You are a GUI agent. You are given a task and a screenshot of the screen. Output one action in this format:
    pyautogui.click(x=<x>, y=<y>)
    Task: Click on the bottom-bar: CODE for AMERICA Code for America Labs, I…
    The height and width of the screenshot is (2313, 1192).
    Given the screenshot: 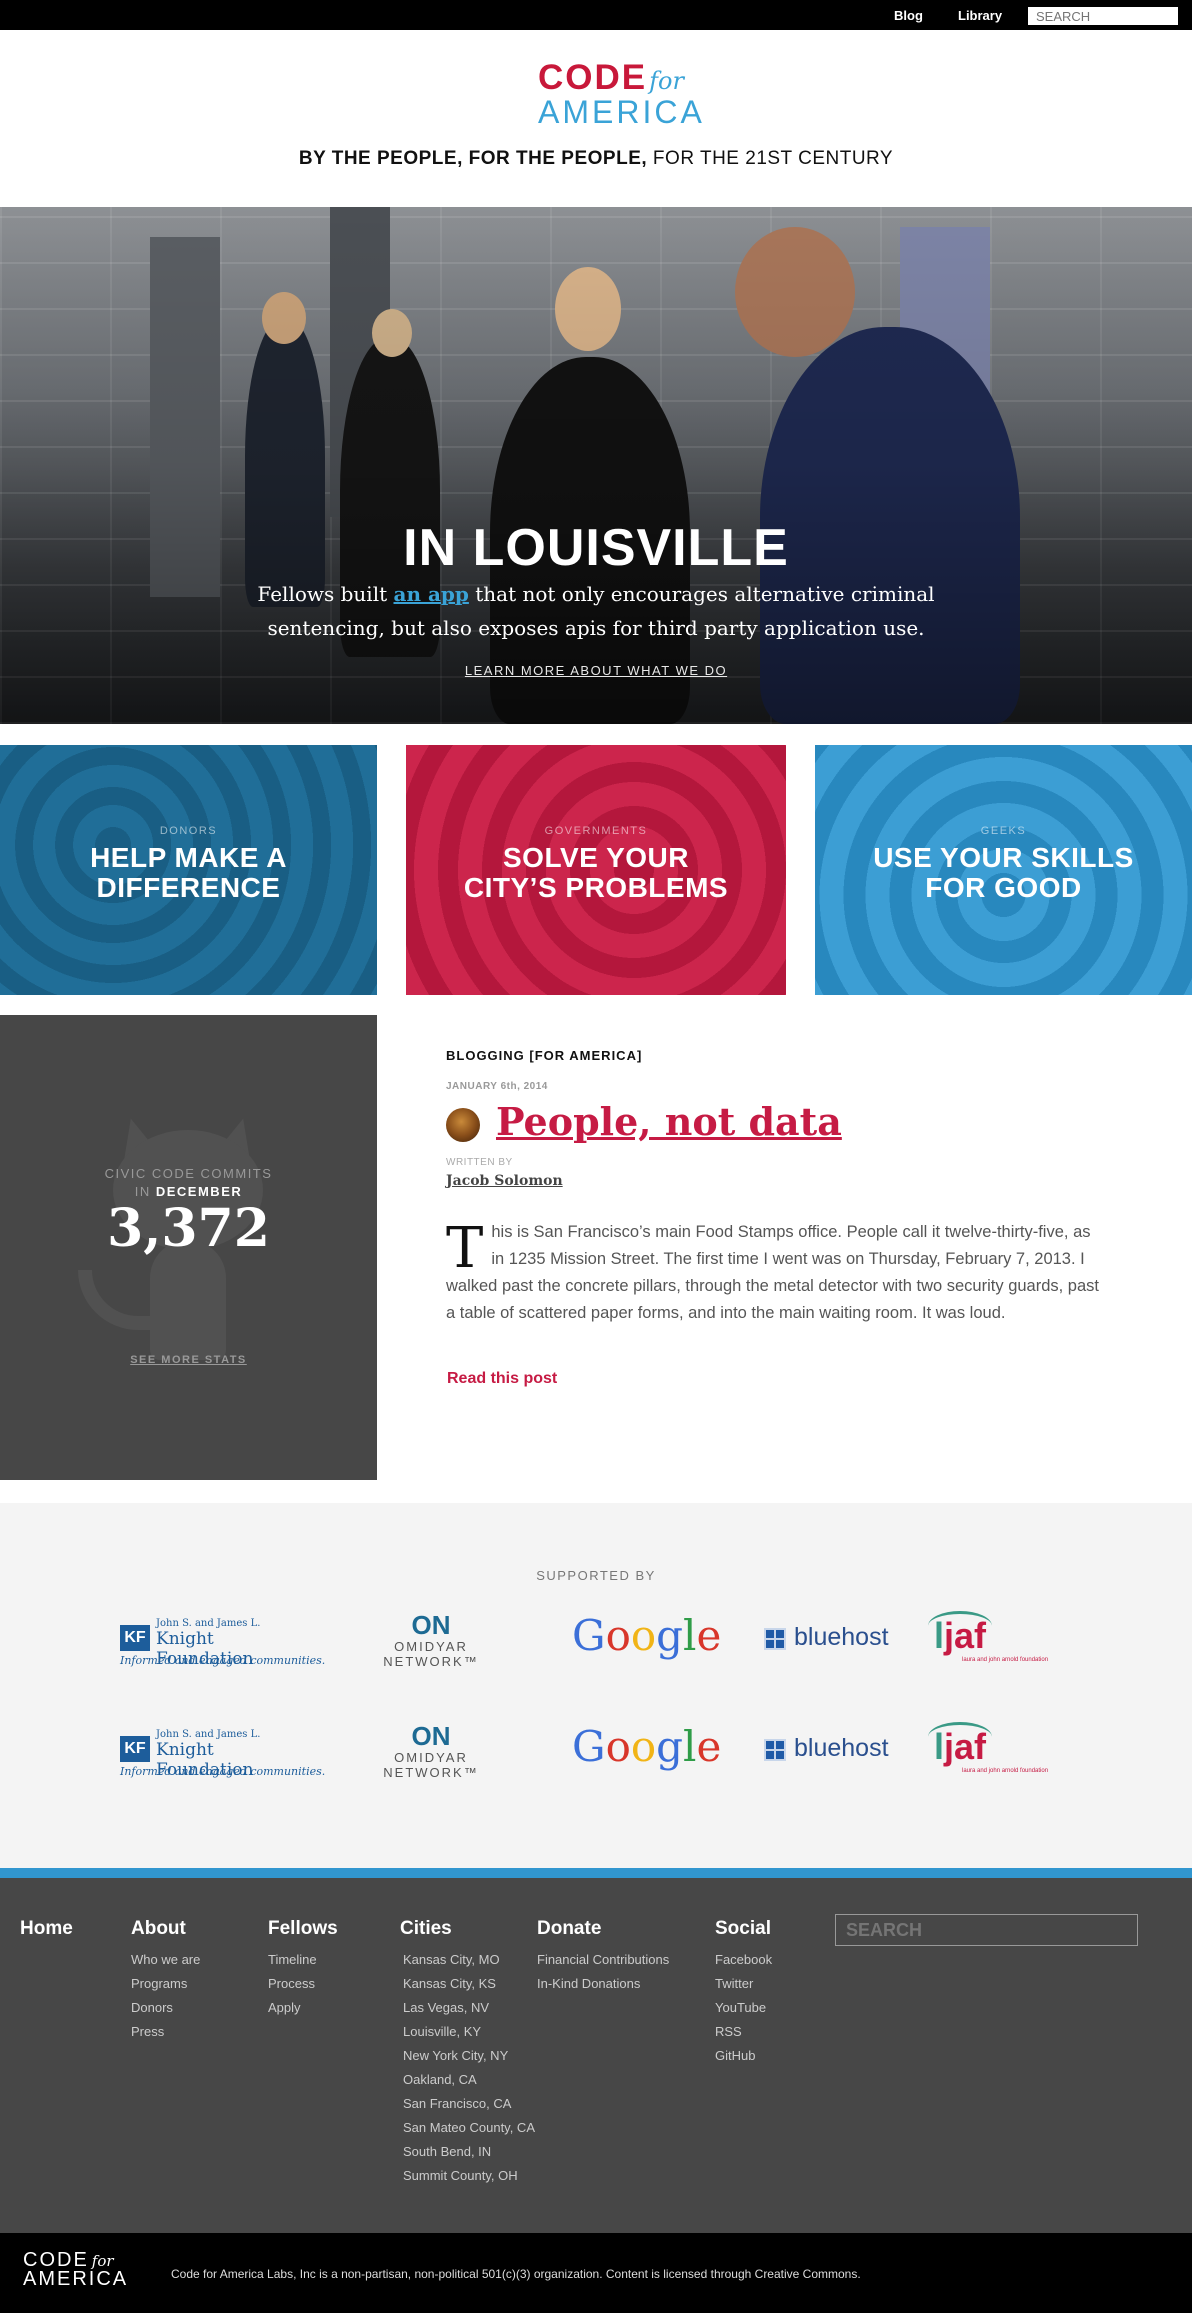 What is the action you would take?
    pyautogui.click(x=596, y=2273)
    